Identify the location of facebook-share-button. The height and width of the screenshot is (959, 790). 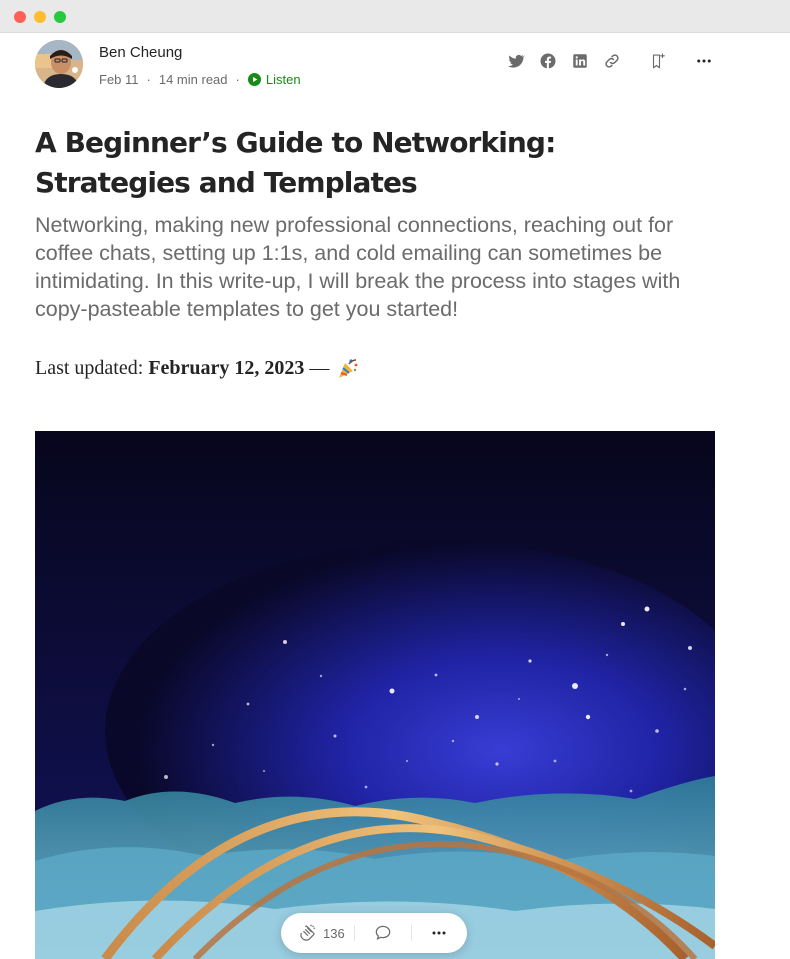
(548, 61).